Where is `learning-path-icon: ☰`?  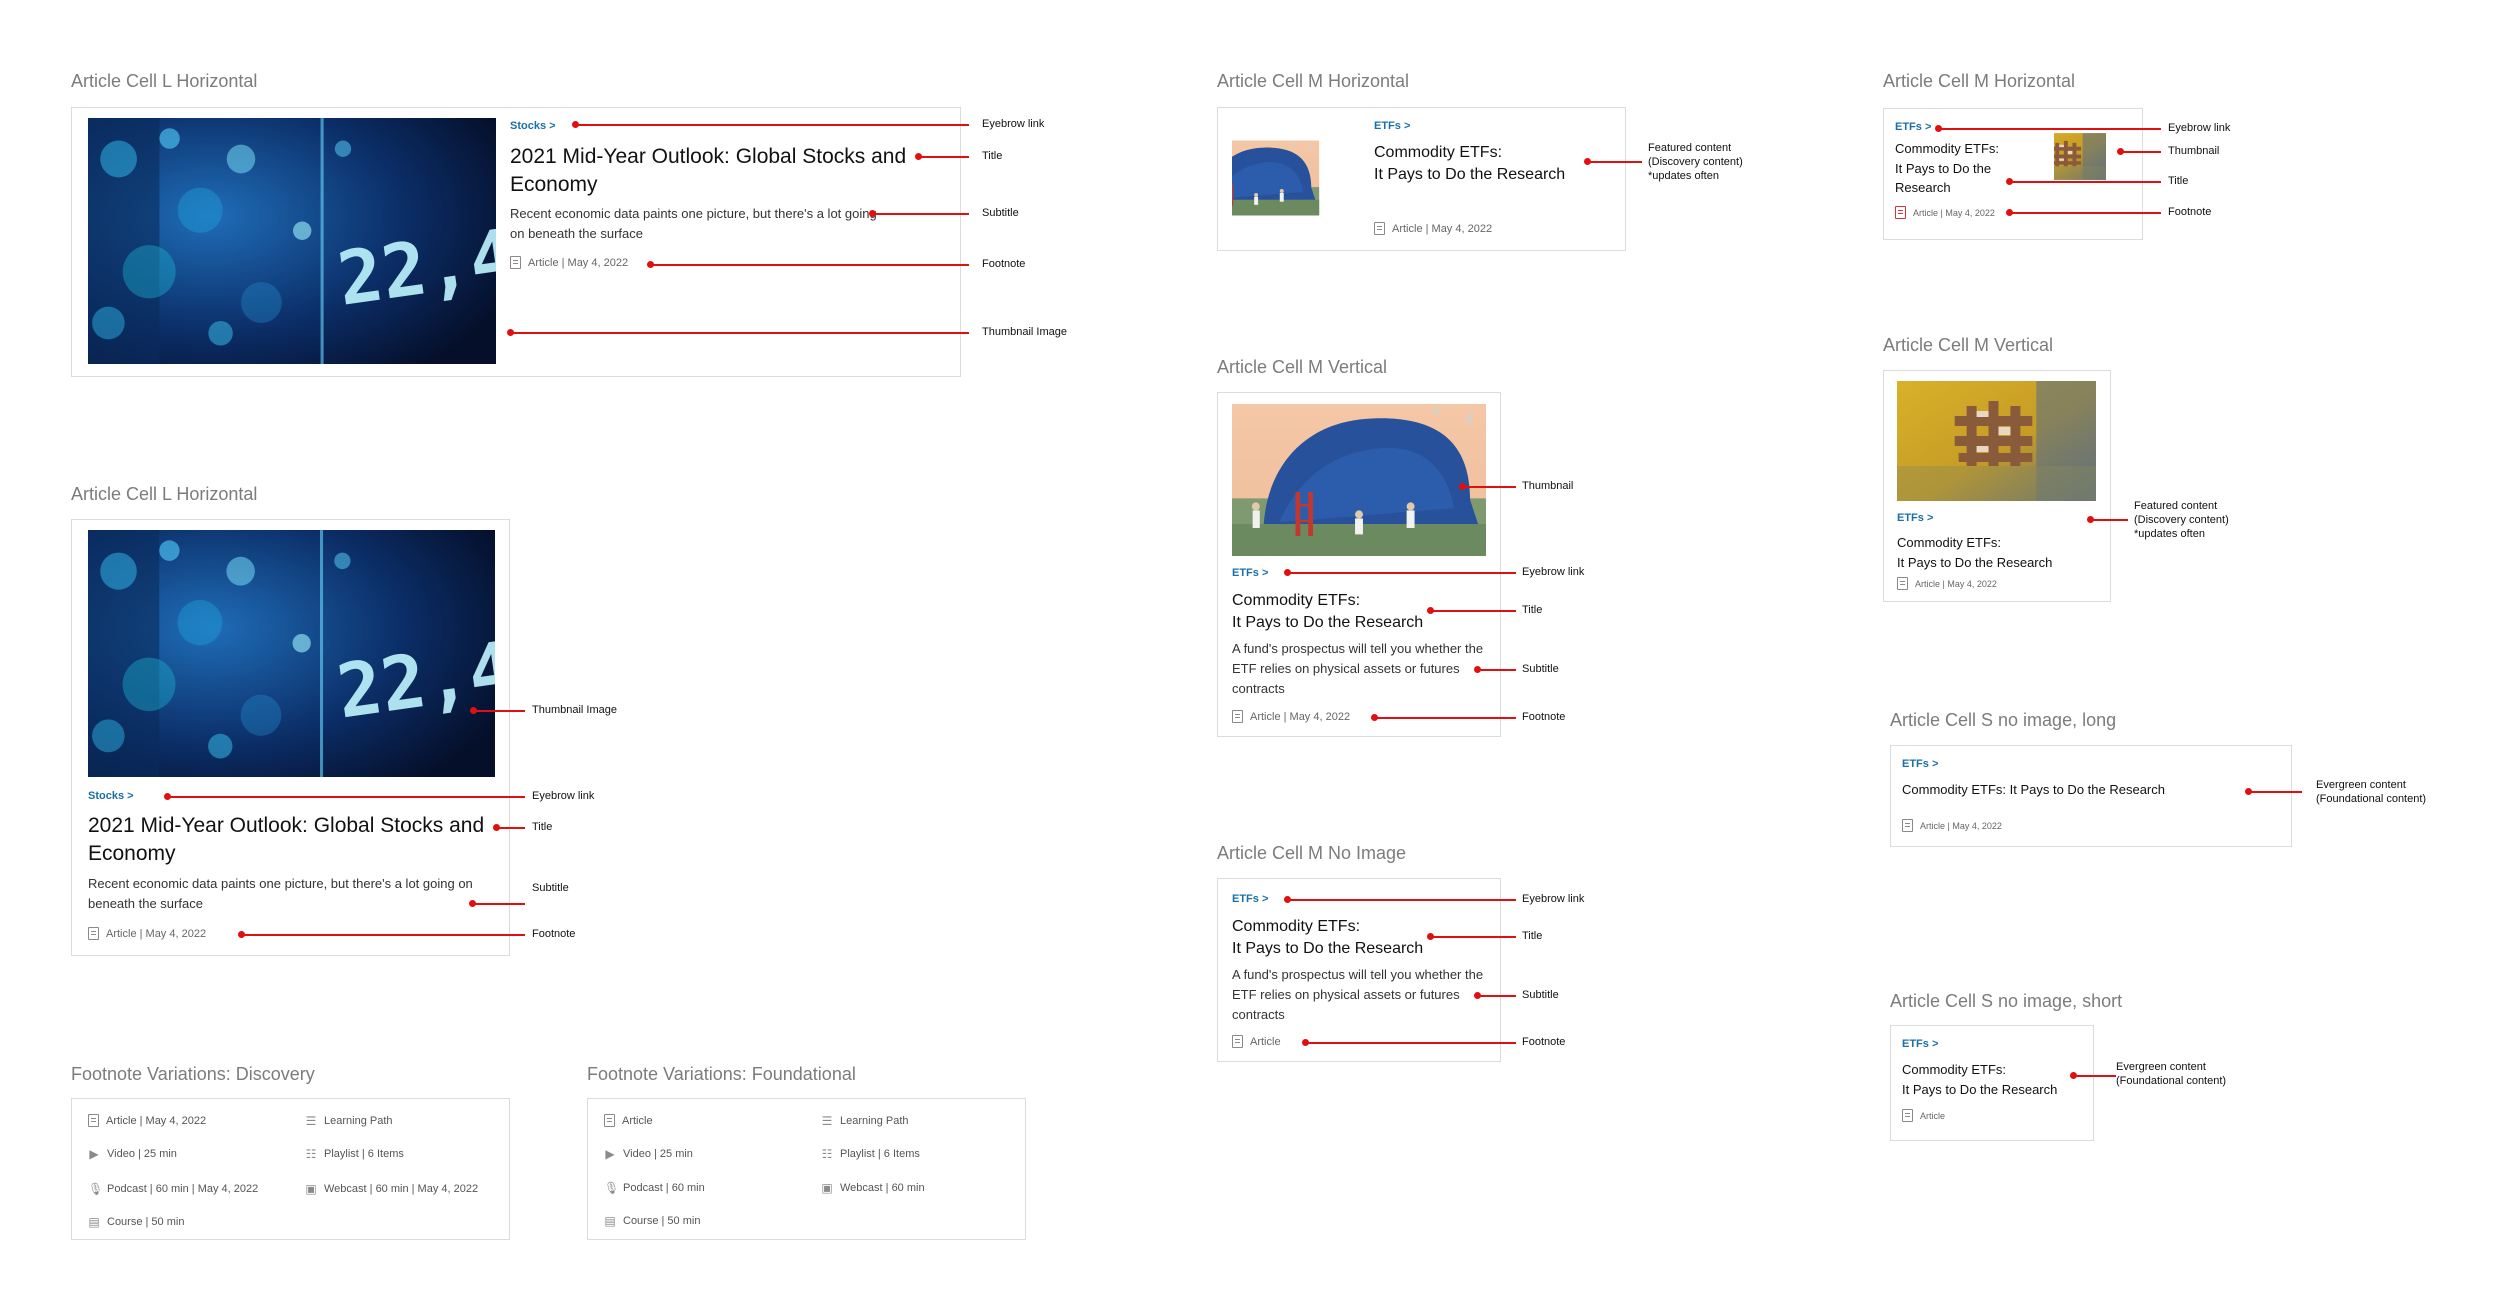
learning-path-icon: ☰ is located at coordinates (827, 1121).